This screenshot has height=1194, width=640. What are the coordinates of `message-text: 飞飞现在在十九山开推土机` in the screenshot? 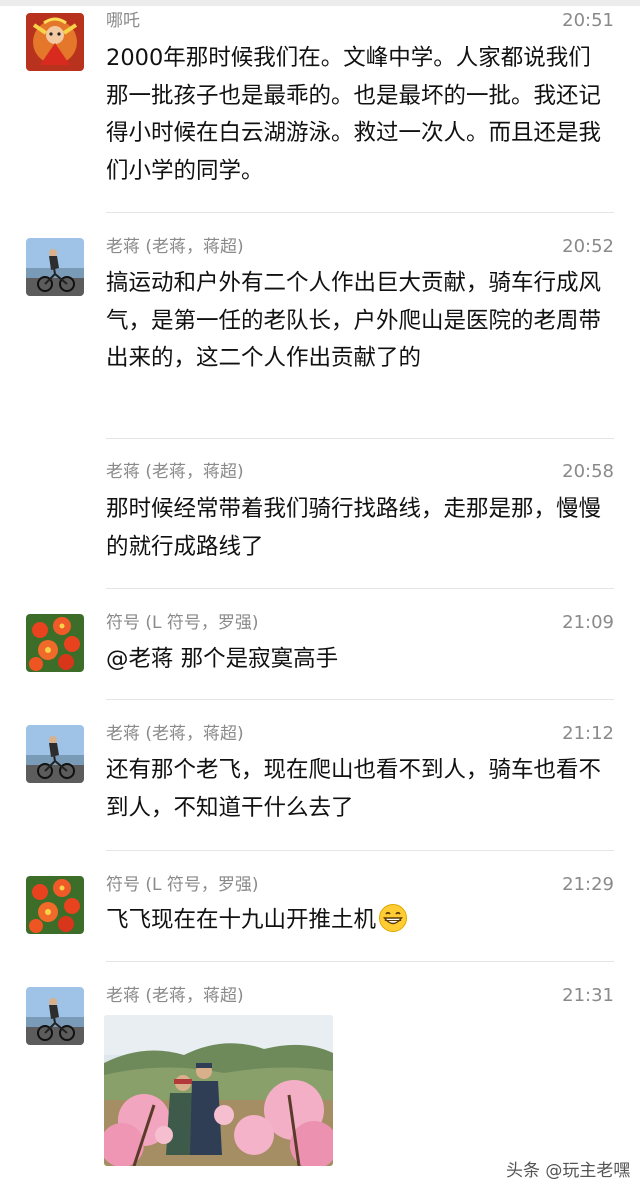 It's located at (356, 921).